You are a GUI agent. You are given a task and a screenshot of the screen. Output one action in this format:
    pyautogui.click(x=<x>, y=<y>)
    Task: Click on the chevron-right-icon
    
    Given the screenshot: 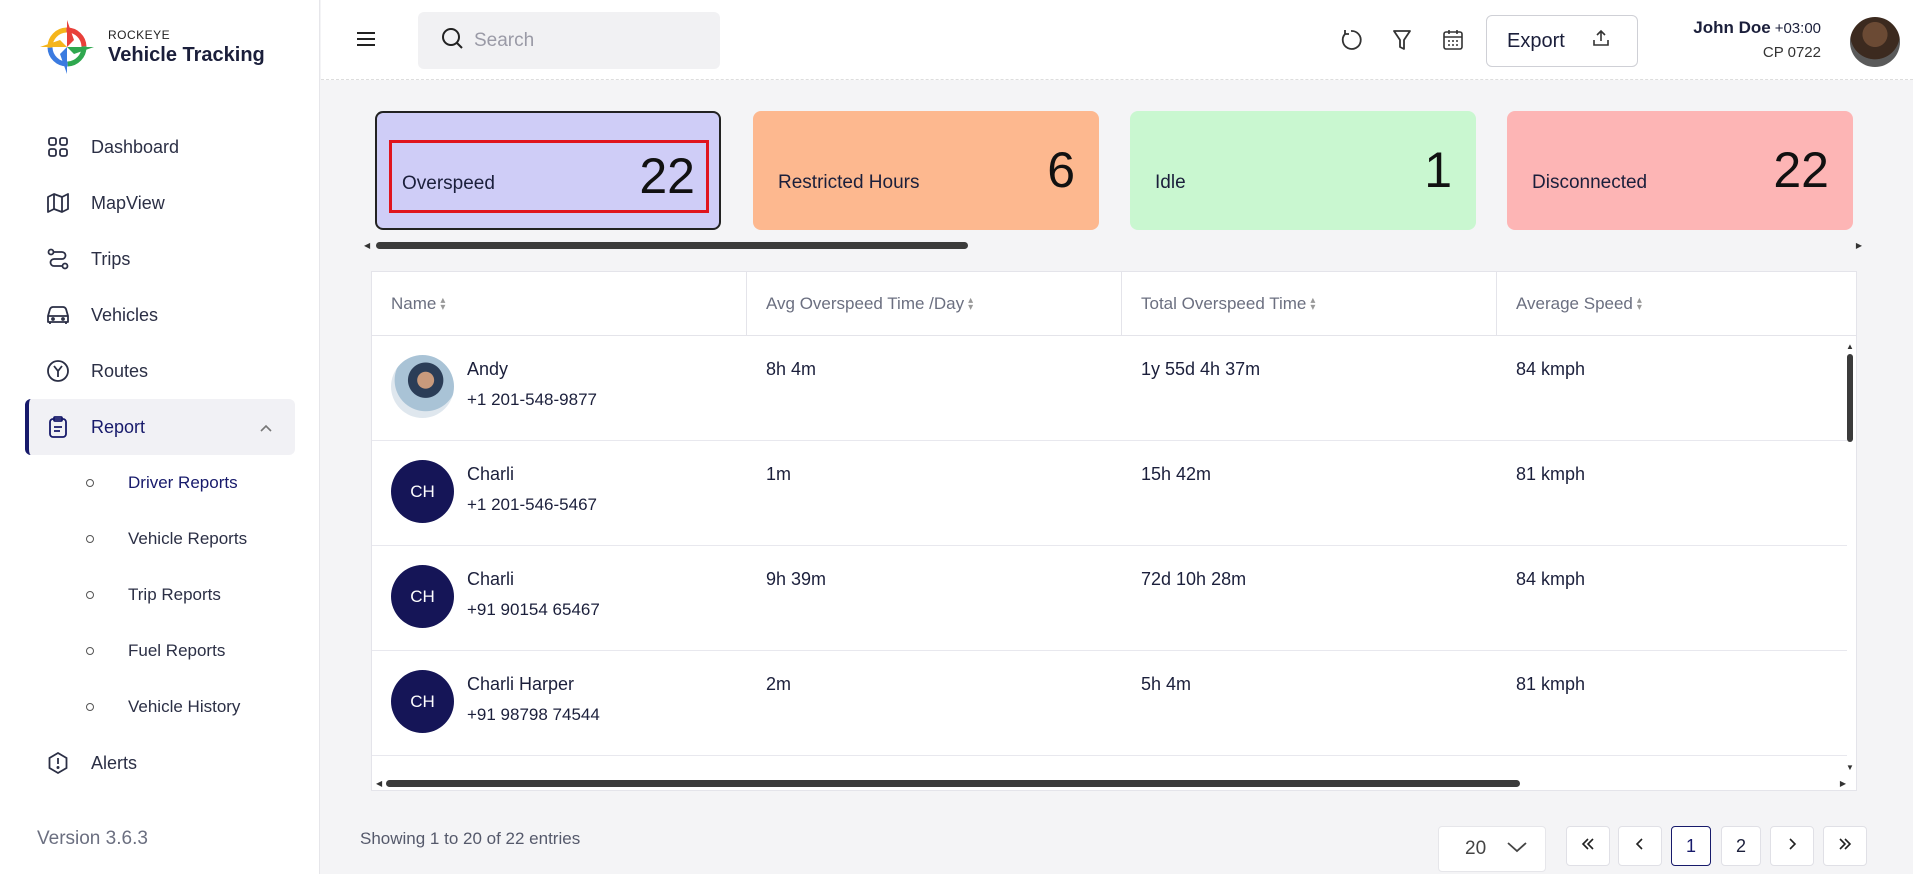 What is the action you would take?
    pyautogui.click(x=1792, y=846)
    